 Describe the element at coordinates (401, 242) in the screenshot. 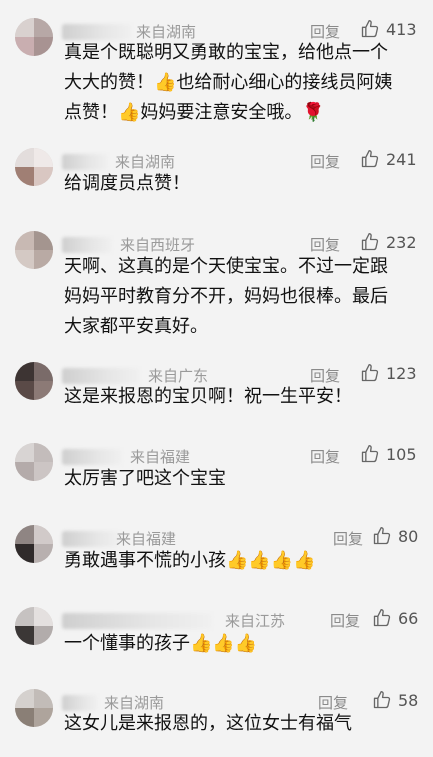

I see `like-count: 232` at that location.